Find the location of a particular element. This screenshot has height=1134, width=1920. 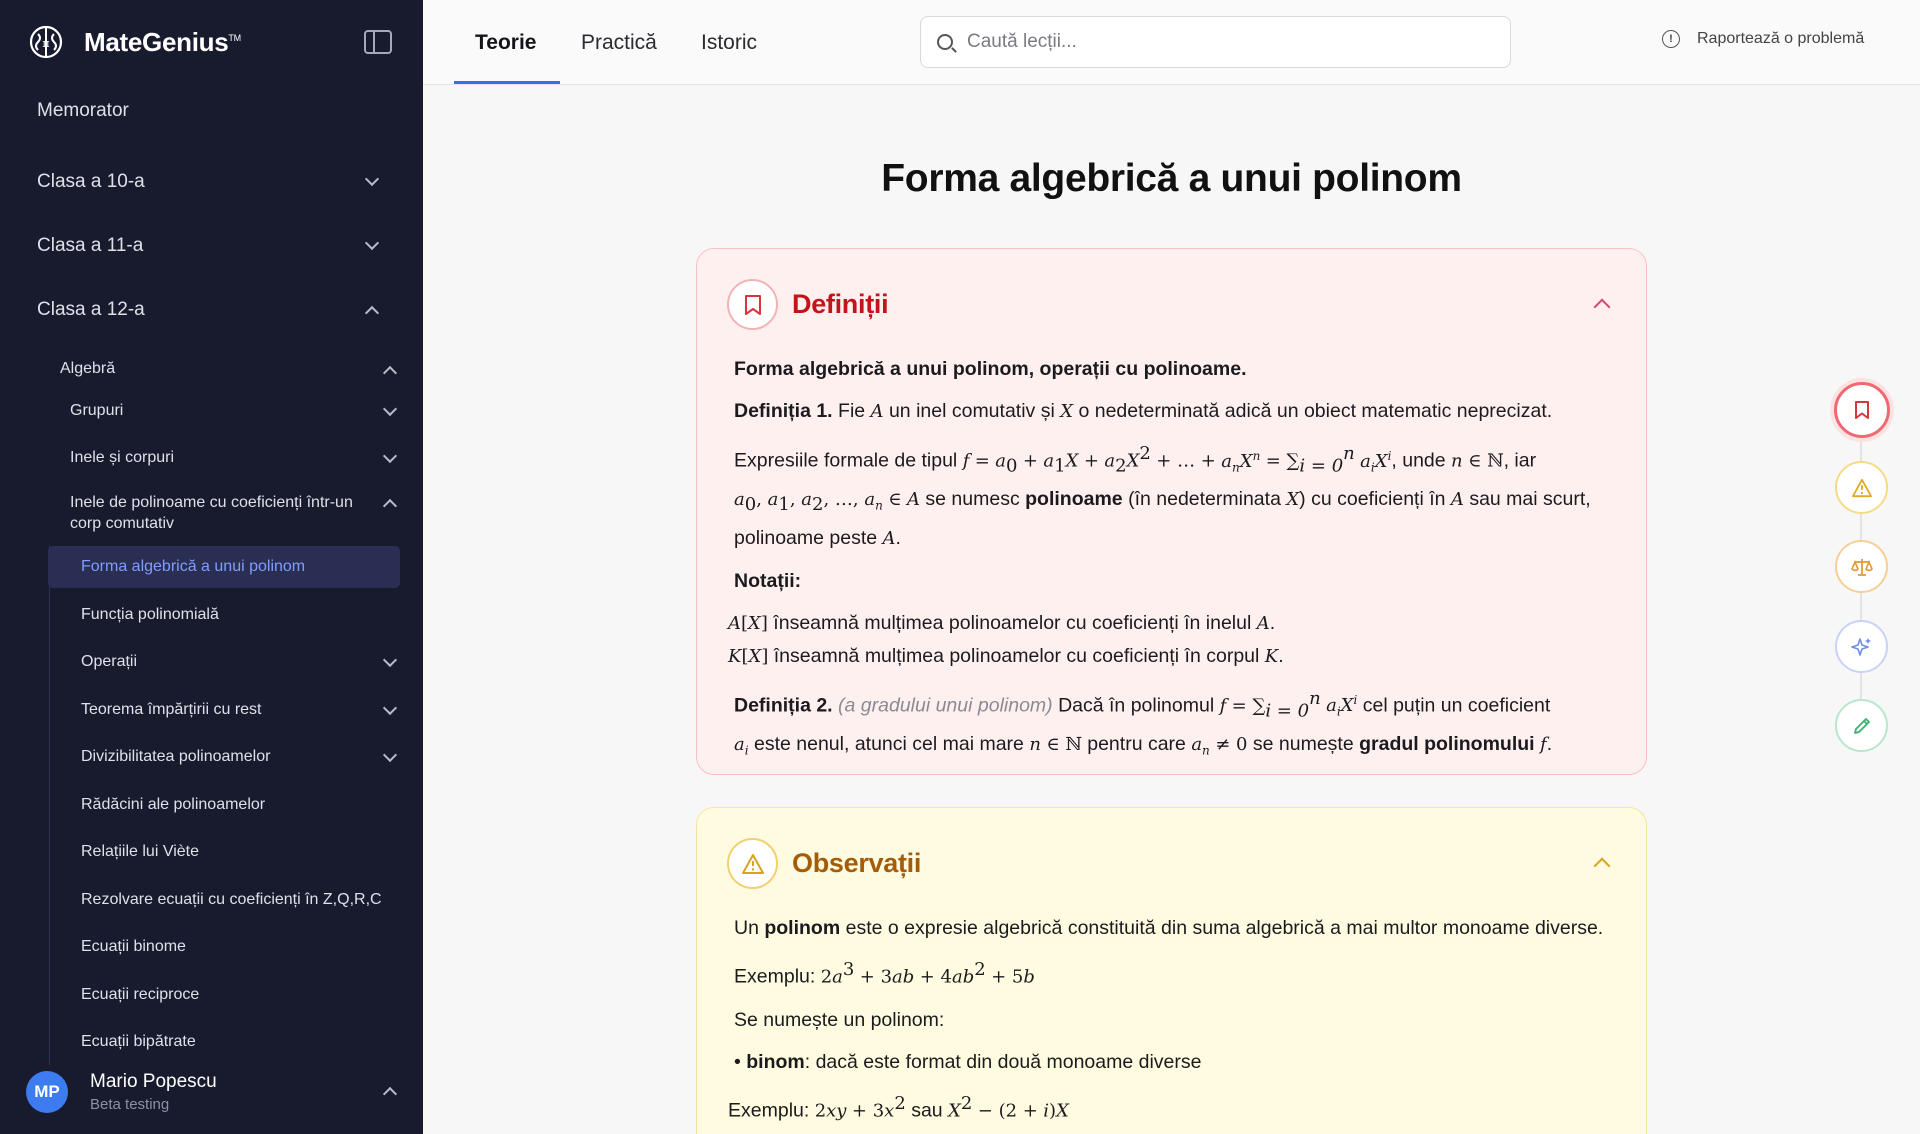

search-box is located at coordinates (1215, 42).